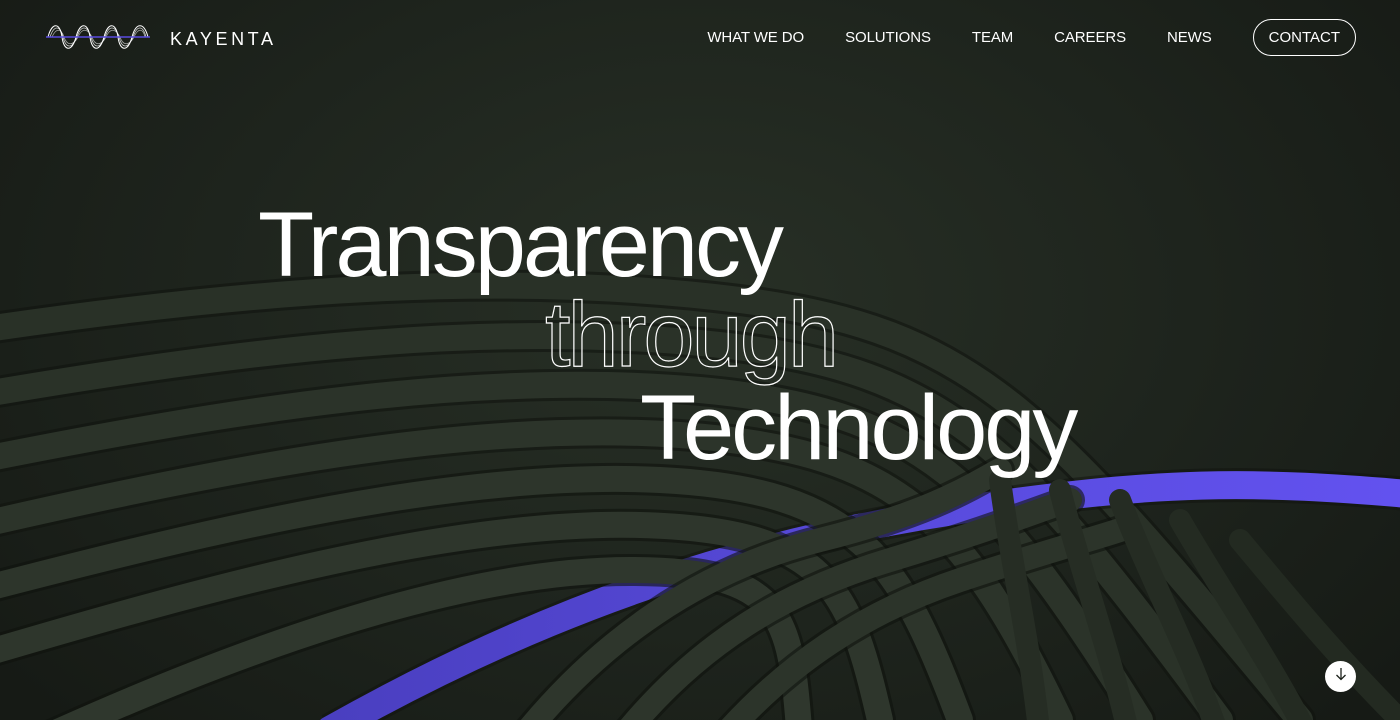 The image size is (1400, 720). What do you see at coordinates (888, 37) in the screenshot?
I see `nav-item-solutions: SOLUTIONS` at bounding box center [888, 37].